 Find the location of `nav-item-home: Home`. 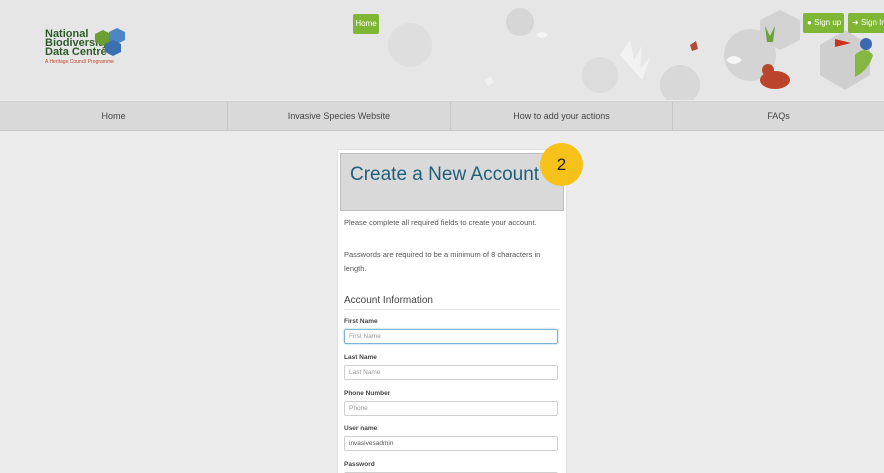

nav-item-home: Home is located at coordinates (114, 116).